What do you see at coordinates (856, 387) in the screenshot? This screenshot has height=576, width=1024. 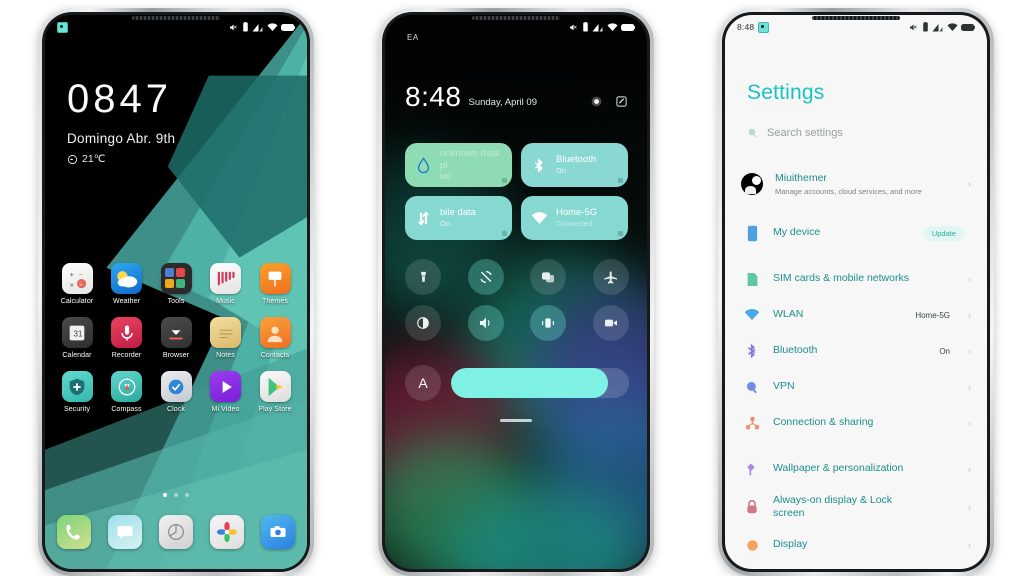 I see `settings-item-vpn: VPN ›` at bounding box center [856, 387].